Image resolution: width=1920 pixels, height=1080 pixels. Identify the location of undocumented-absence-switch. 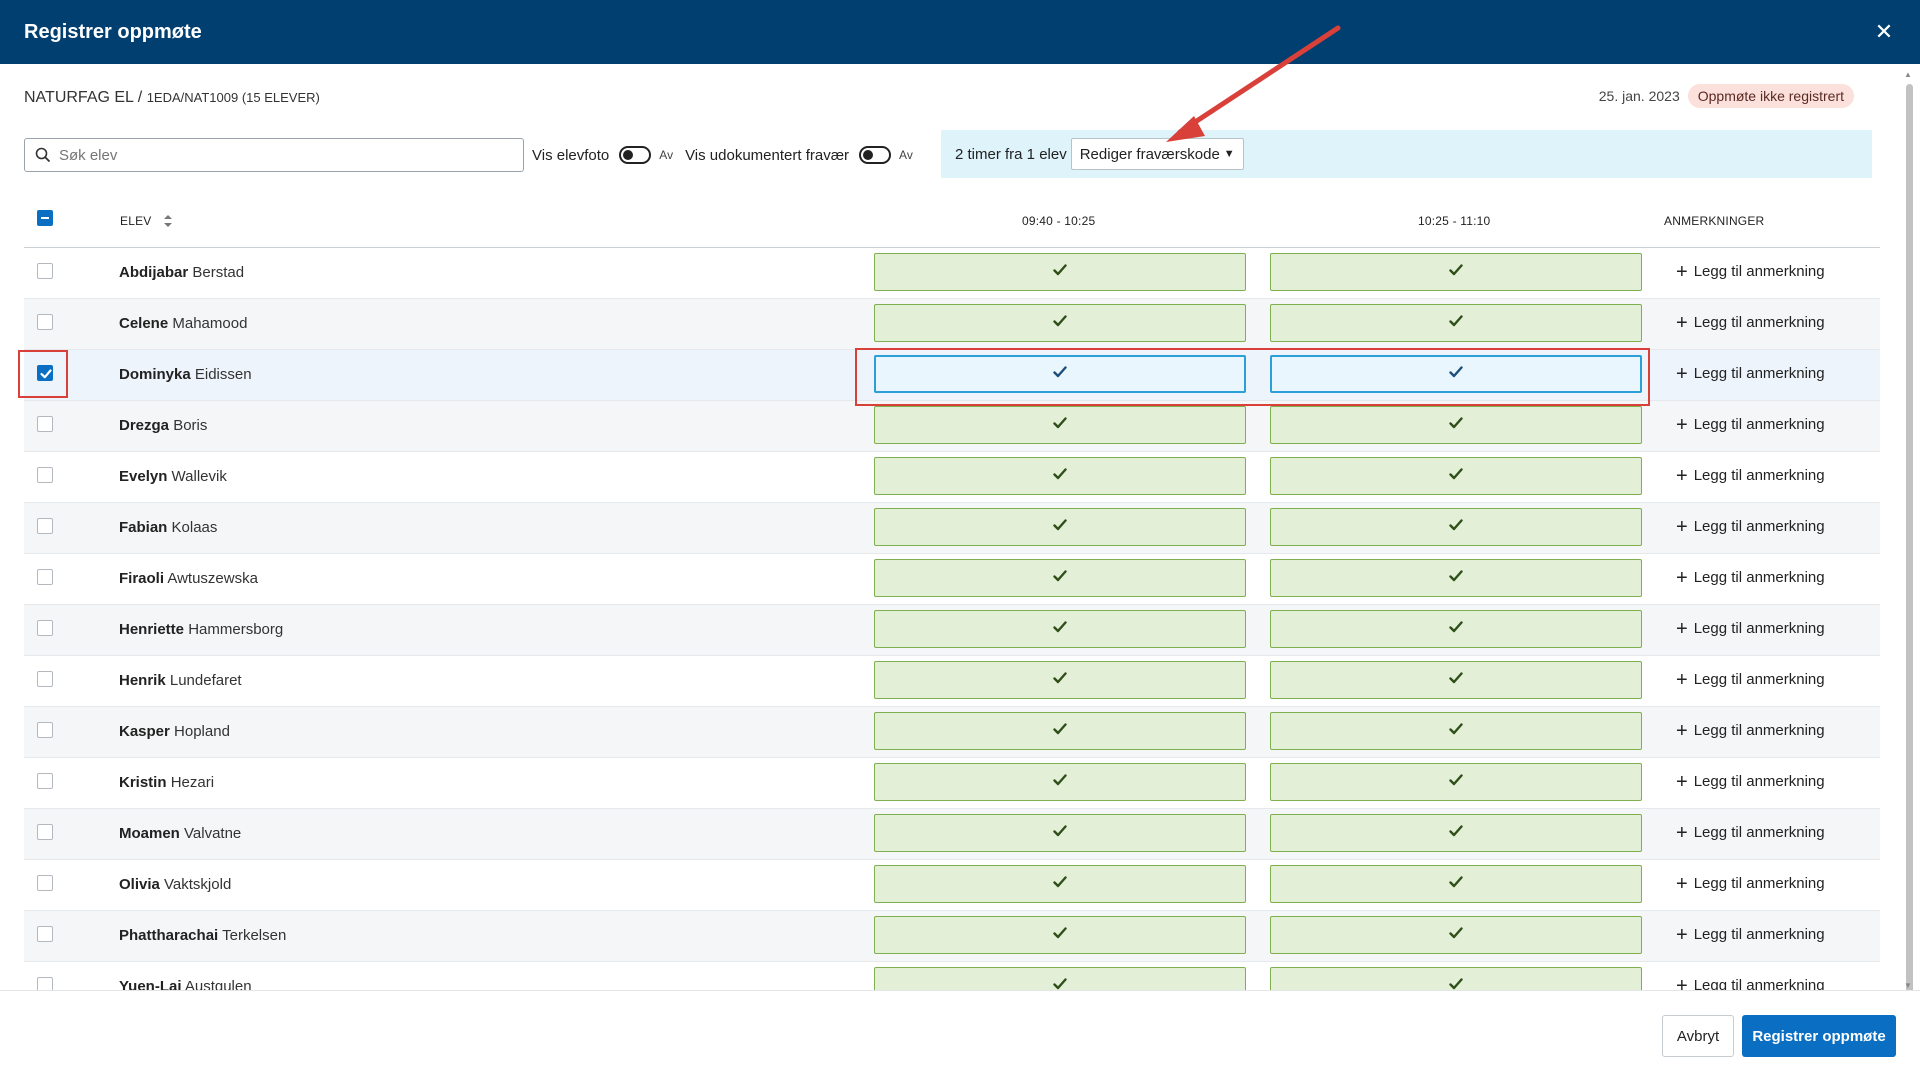
(875, 155).